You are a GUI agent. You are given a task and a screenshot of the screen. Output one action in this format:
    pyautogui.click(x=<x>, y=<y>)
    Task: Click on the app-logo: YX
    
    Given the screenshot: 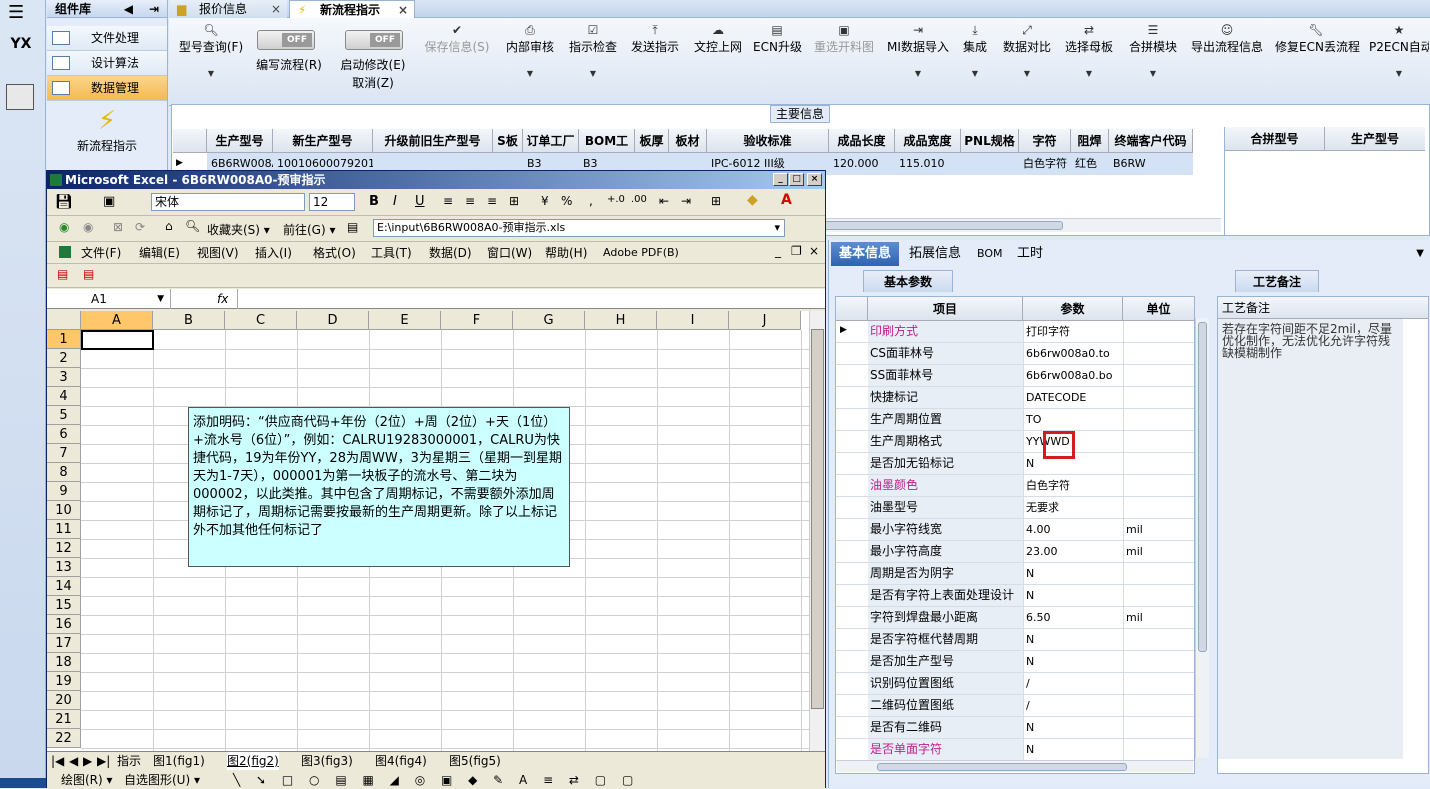 What is the action you would take?
    pyautogui.click(x=21, y=52)
    